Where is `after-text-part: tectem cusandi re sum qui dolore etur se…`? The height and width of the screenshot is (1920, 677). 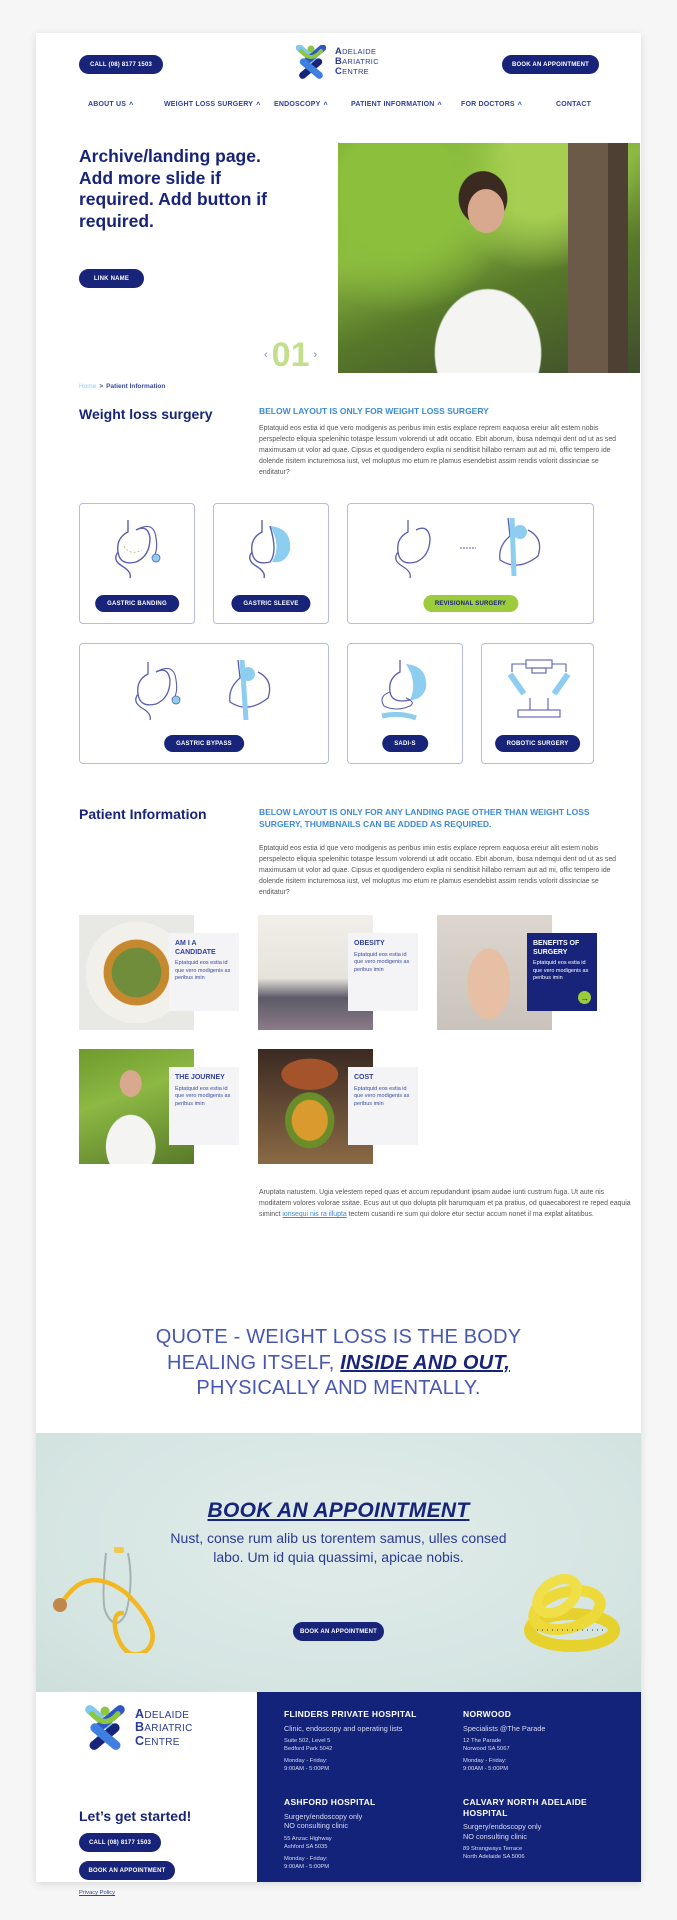 after-text-part: tectem cusandi re sum qui dolore etur se… is located at coordinates (470, 1214).